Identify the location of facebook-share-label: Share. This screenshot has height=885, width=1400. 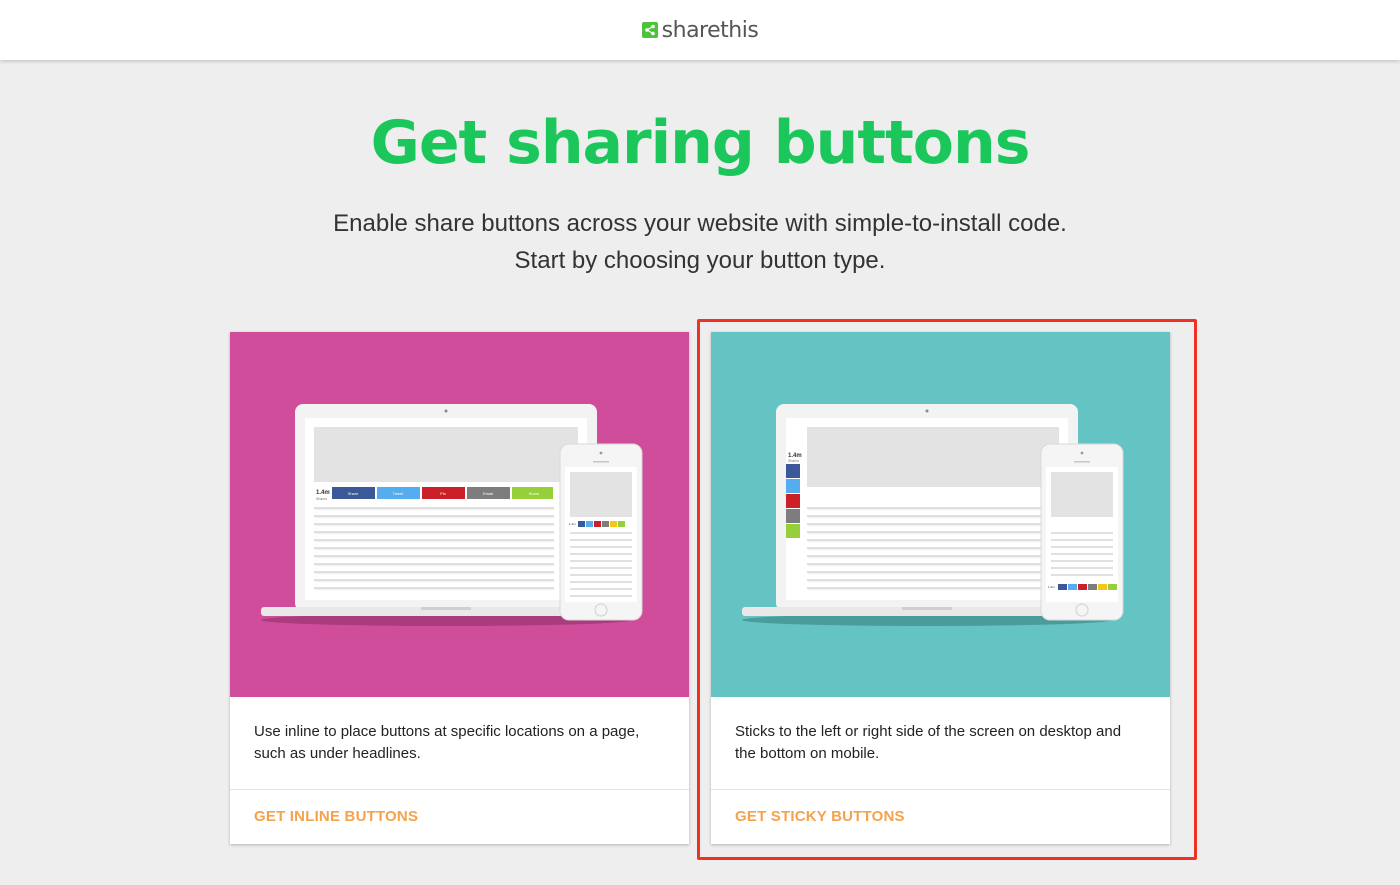
(353, 493).